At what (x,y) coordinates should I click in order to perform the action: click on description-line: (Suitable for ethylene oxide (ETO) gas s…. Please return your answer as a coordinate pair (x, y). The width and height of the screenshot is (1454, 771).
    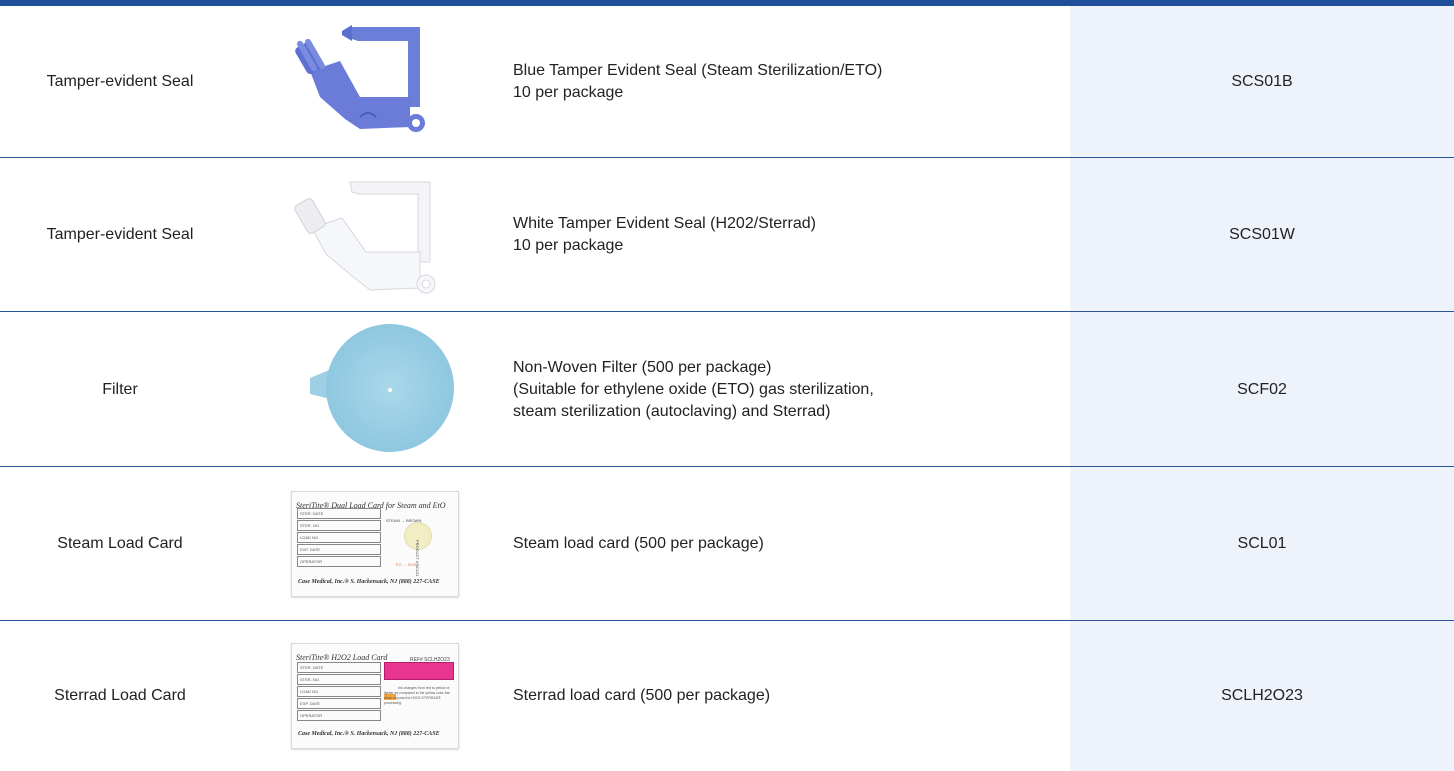
    Looking at the image, I should click on (693, 389).